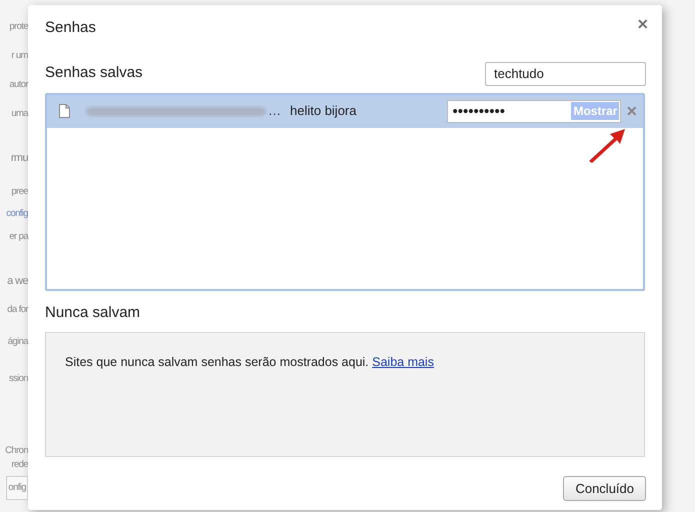 The height and width of the screenshot is (512, 695). I want to click on search-field: techtudo, so click(565, 74).